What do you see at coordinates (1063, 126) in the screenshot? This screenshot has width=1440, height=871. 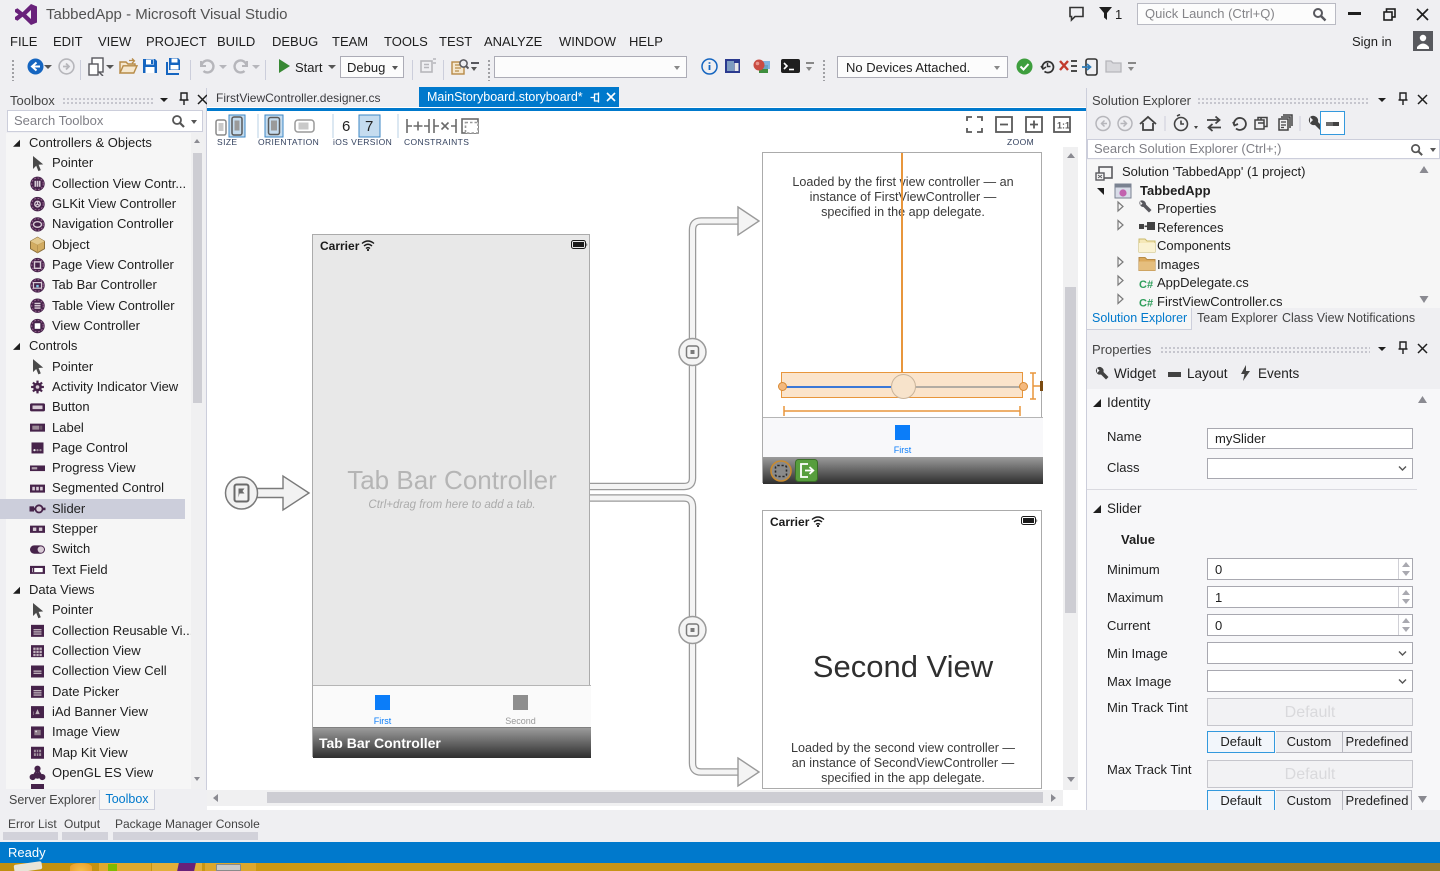 I see `svg-text: 1:1` at bounding box center [1063, 126].